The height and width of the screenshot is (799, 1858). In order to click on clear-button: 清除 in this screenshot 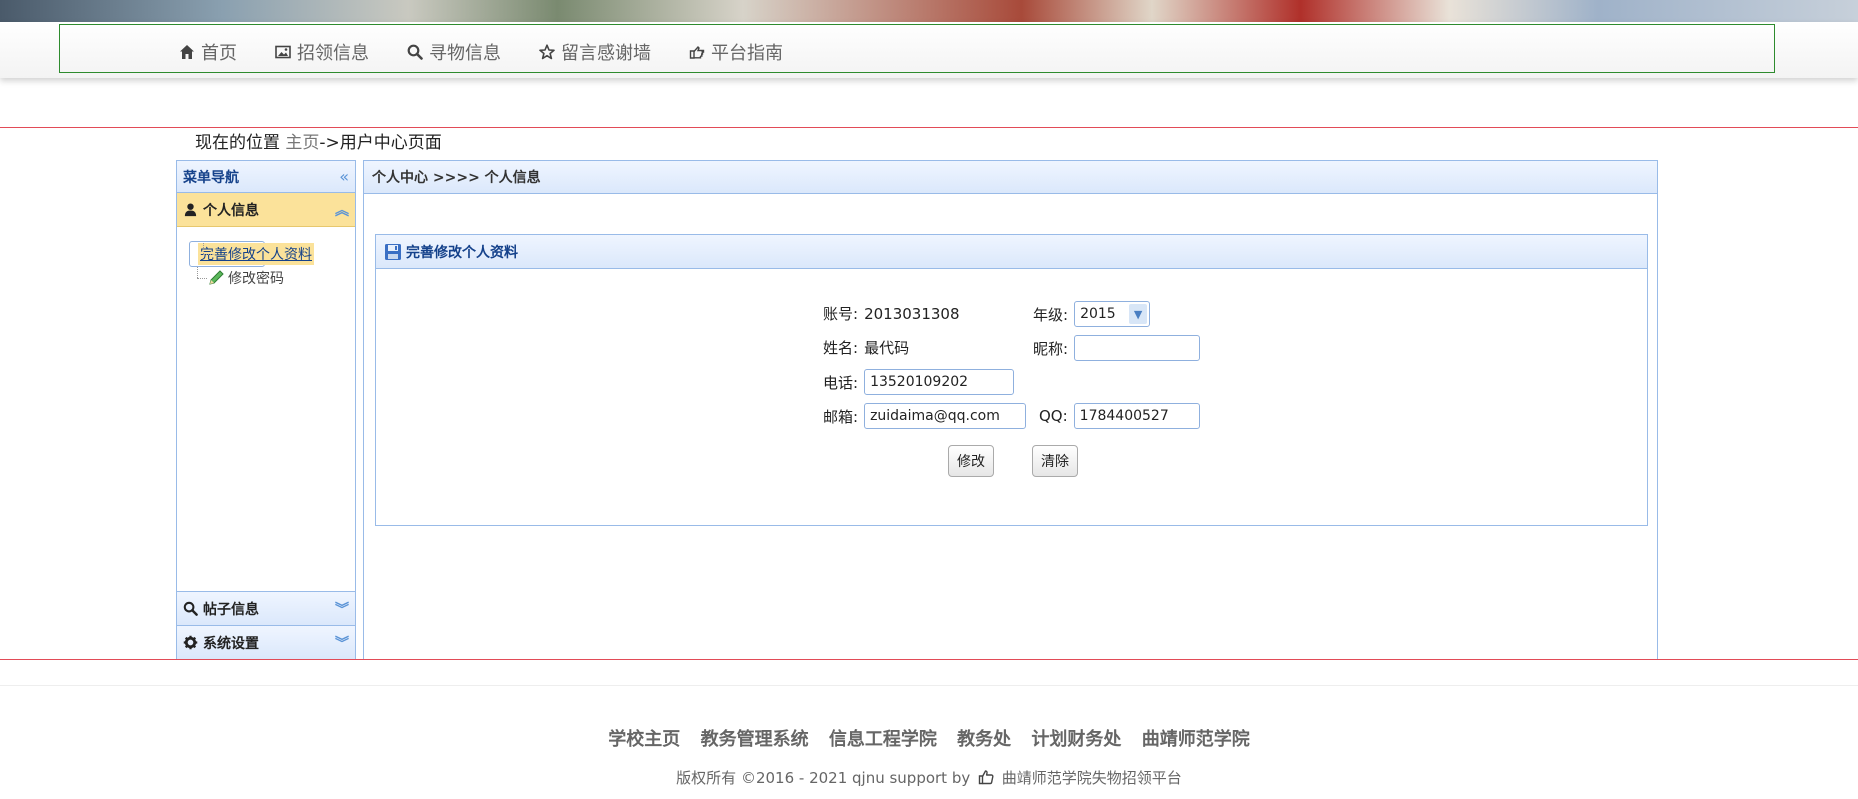, I will do `click(1055, 461)`.